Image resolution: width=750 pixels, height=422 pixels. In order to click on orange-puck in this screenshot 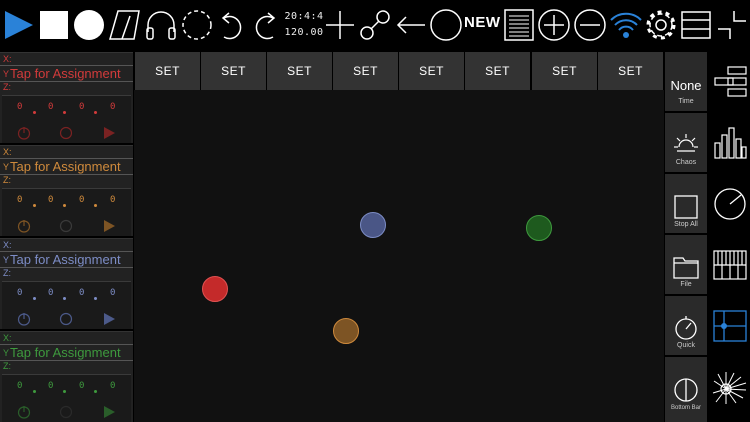, I will do `click(346, 331)`.